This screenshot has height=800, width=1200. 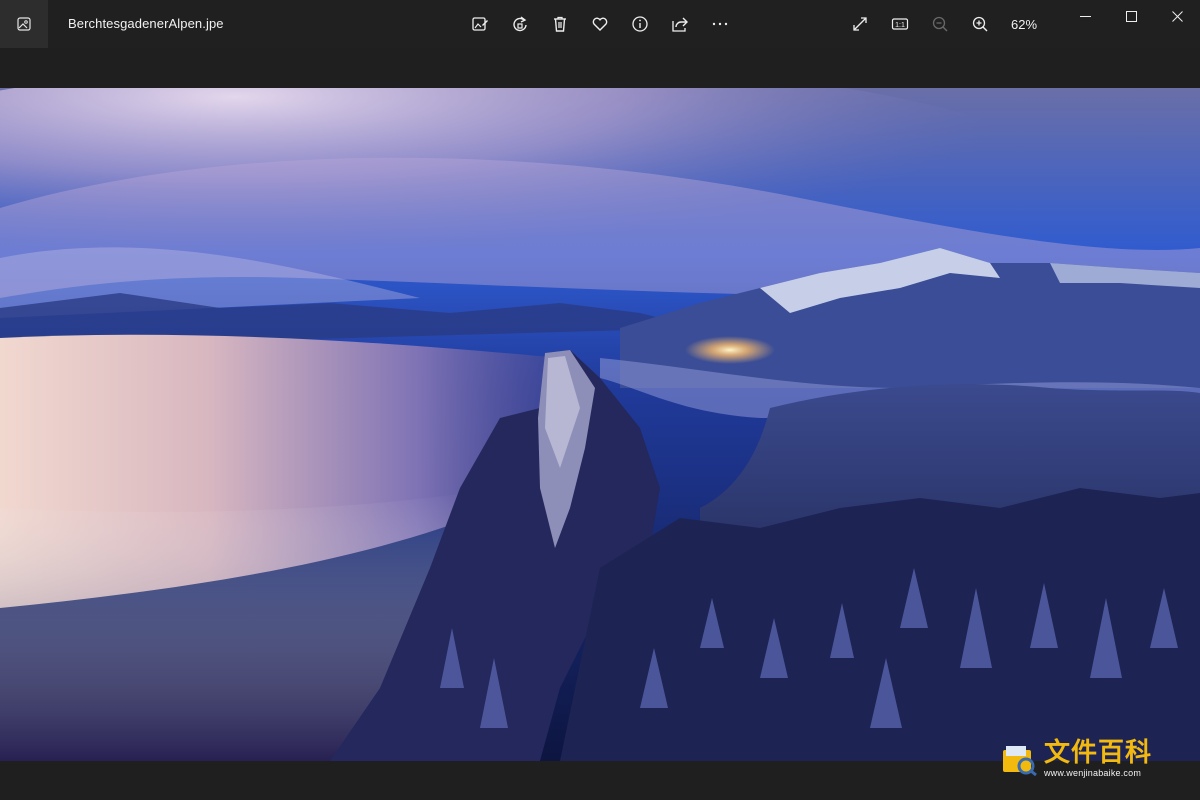 I want to click on actual-size-icon: 1:1, so click(x=900, y=24).